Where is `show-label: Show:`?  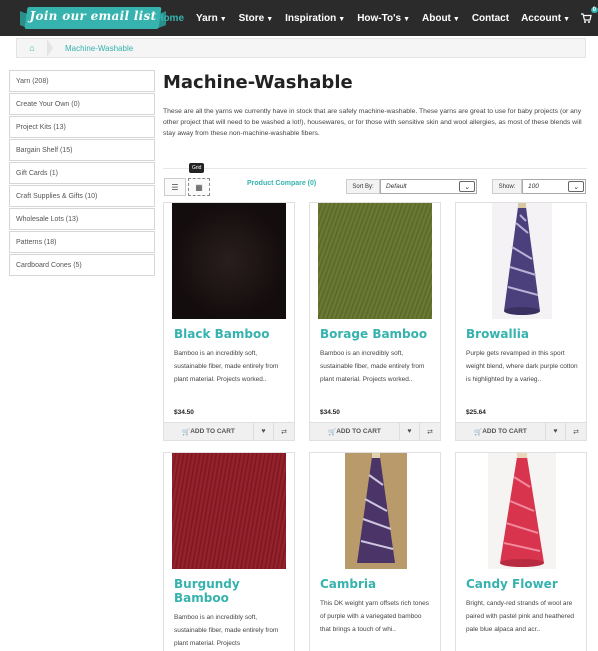
show-label: Show: is located at coordinates (507, 186).